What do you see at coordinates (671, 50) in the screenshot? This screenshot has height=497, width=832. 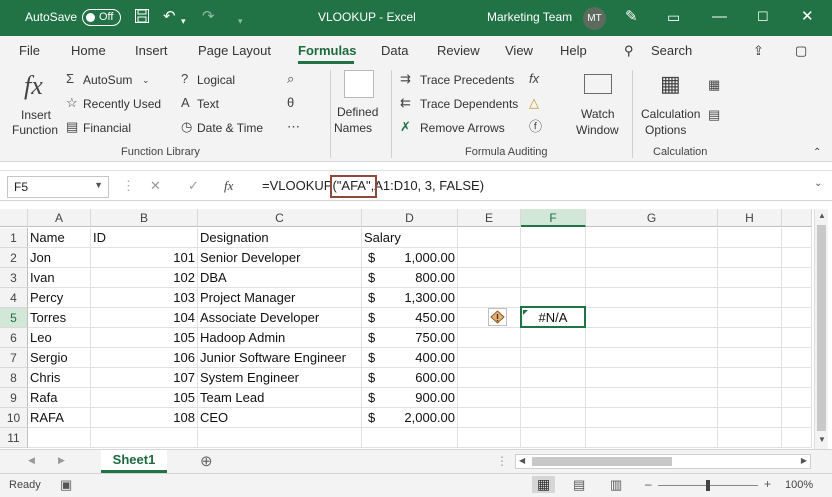 I see `search-label: Search` at bounding box center [671, 50].